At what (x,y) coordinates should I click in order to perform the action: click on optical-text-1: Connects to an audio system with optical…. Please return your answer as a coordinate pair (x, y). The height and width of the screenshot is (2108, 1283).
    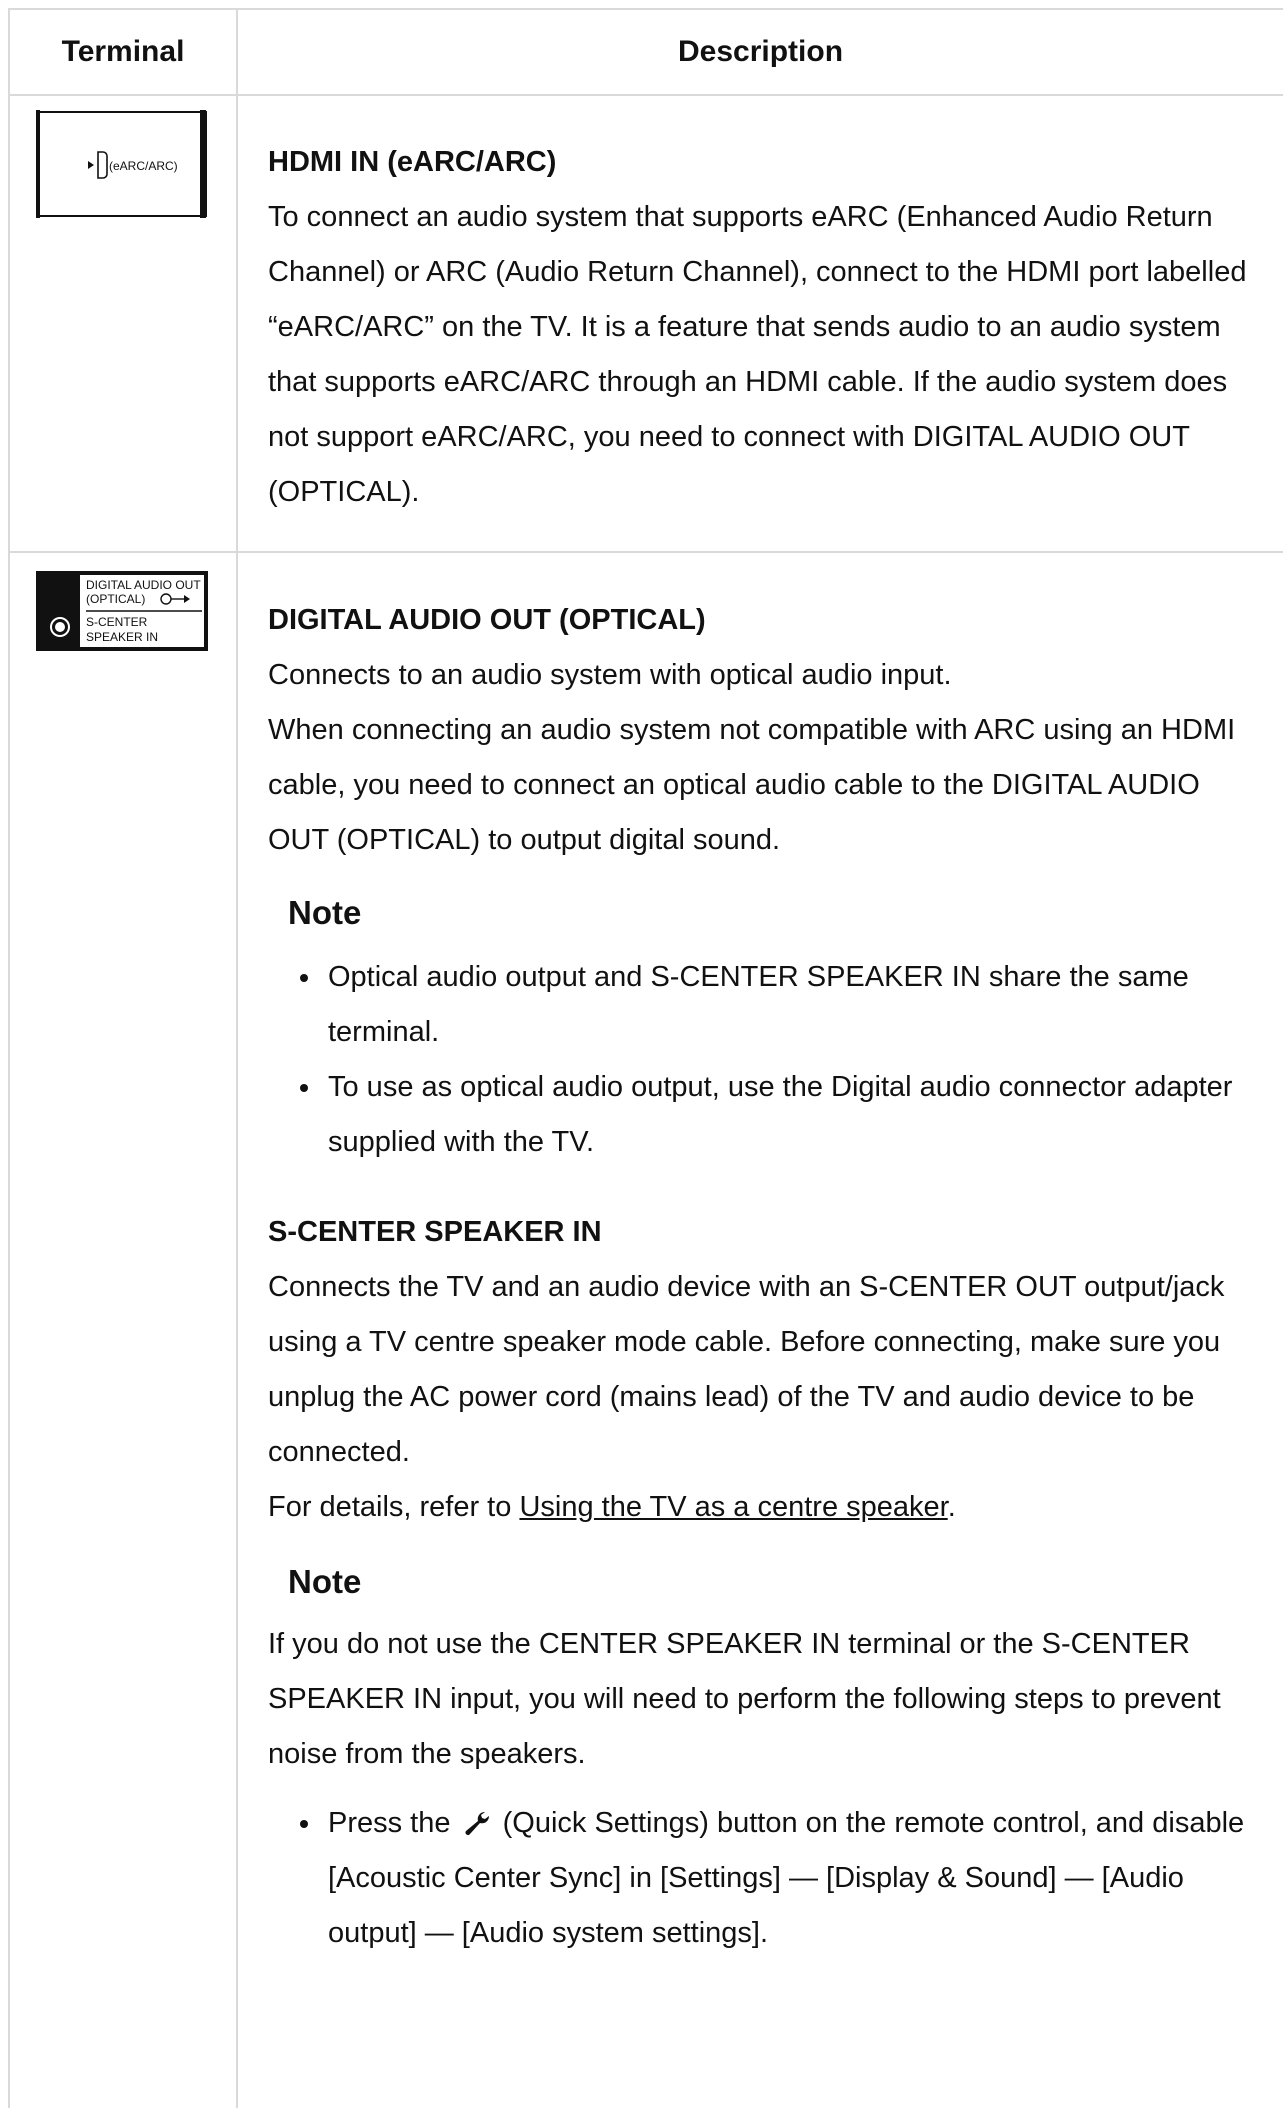
    Looking at the image, I should click on (610, 675).